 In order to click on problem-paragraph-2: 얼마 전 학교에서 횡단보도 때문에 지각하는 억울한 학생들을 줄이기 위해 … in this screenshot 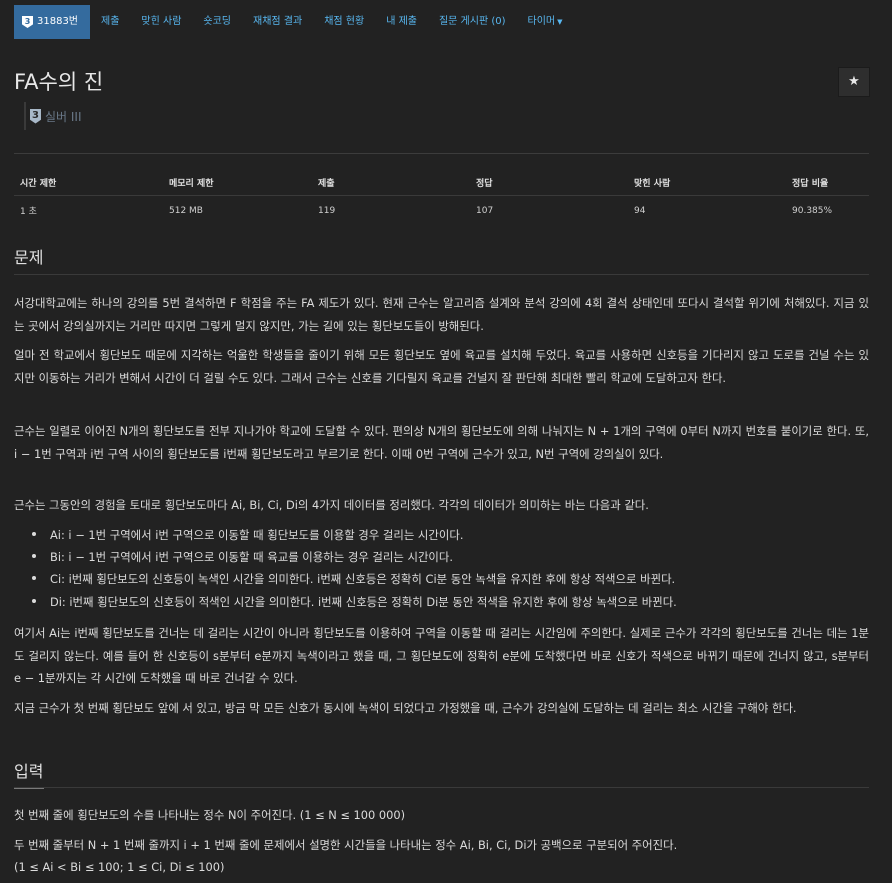, I will do `click(441, 366)`.